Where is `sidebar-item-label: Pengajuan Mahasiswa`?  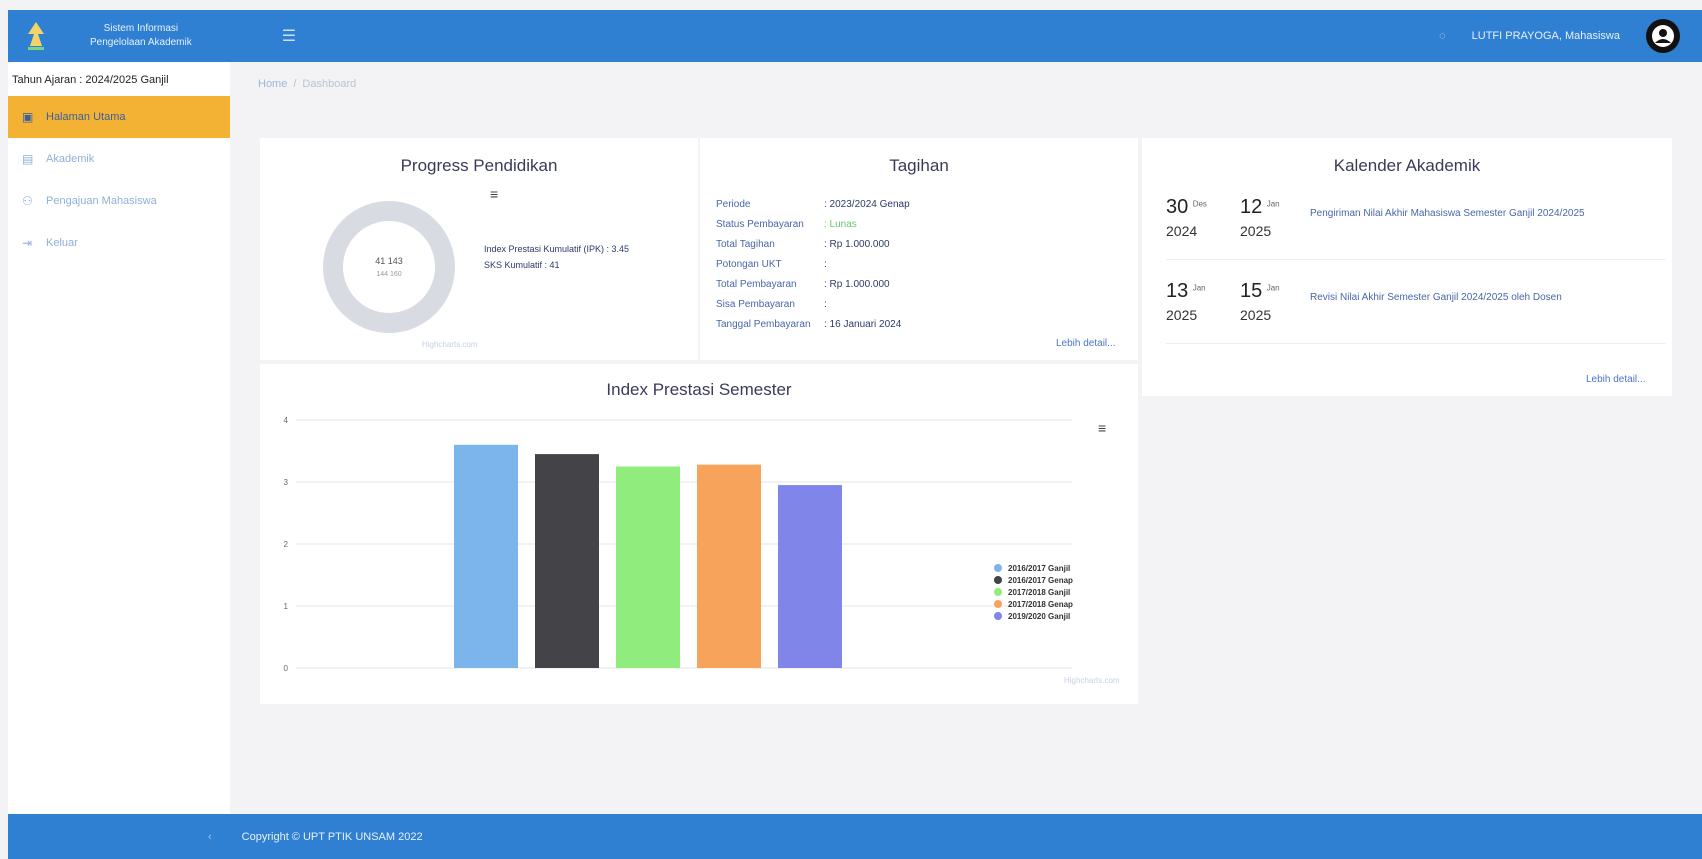
sidebar-item-label: Pengajuan Mahasiswa is located at coordinates (101, 201).